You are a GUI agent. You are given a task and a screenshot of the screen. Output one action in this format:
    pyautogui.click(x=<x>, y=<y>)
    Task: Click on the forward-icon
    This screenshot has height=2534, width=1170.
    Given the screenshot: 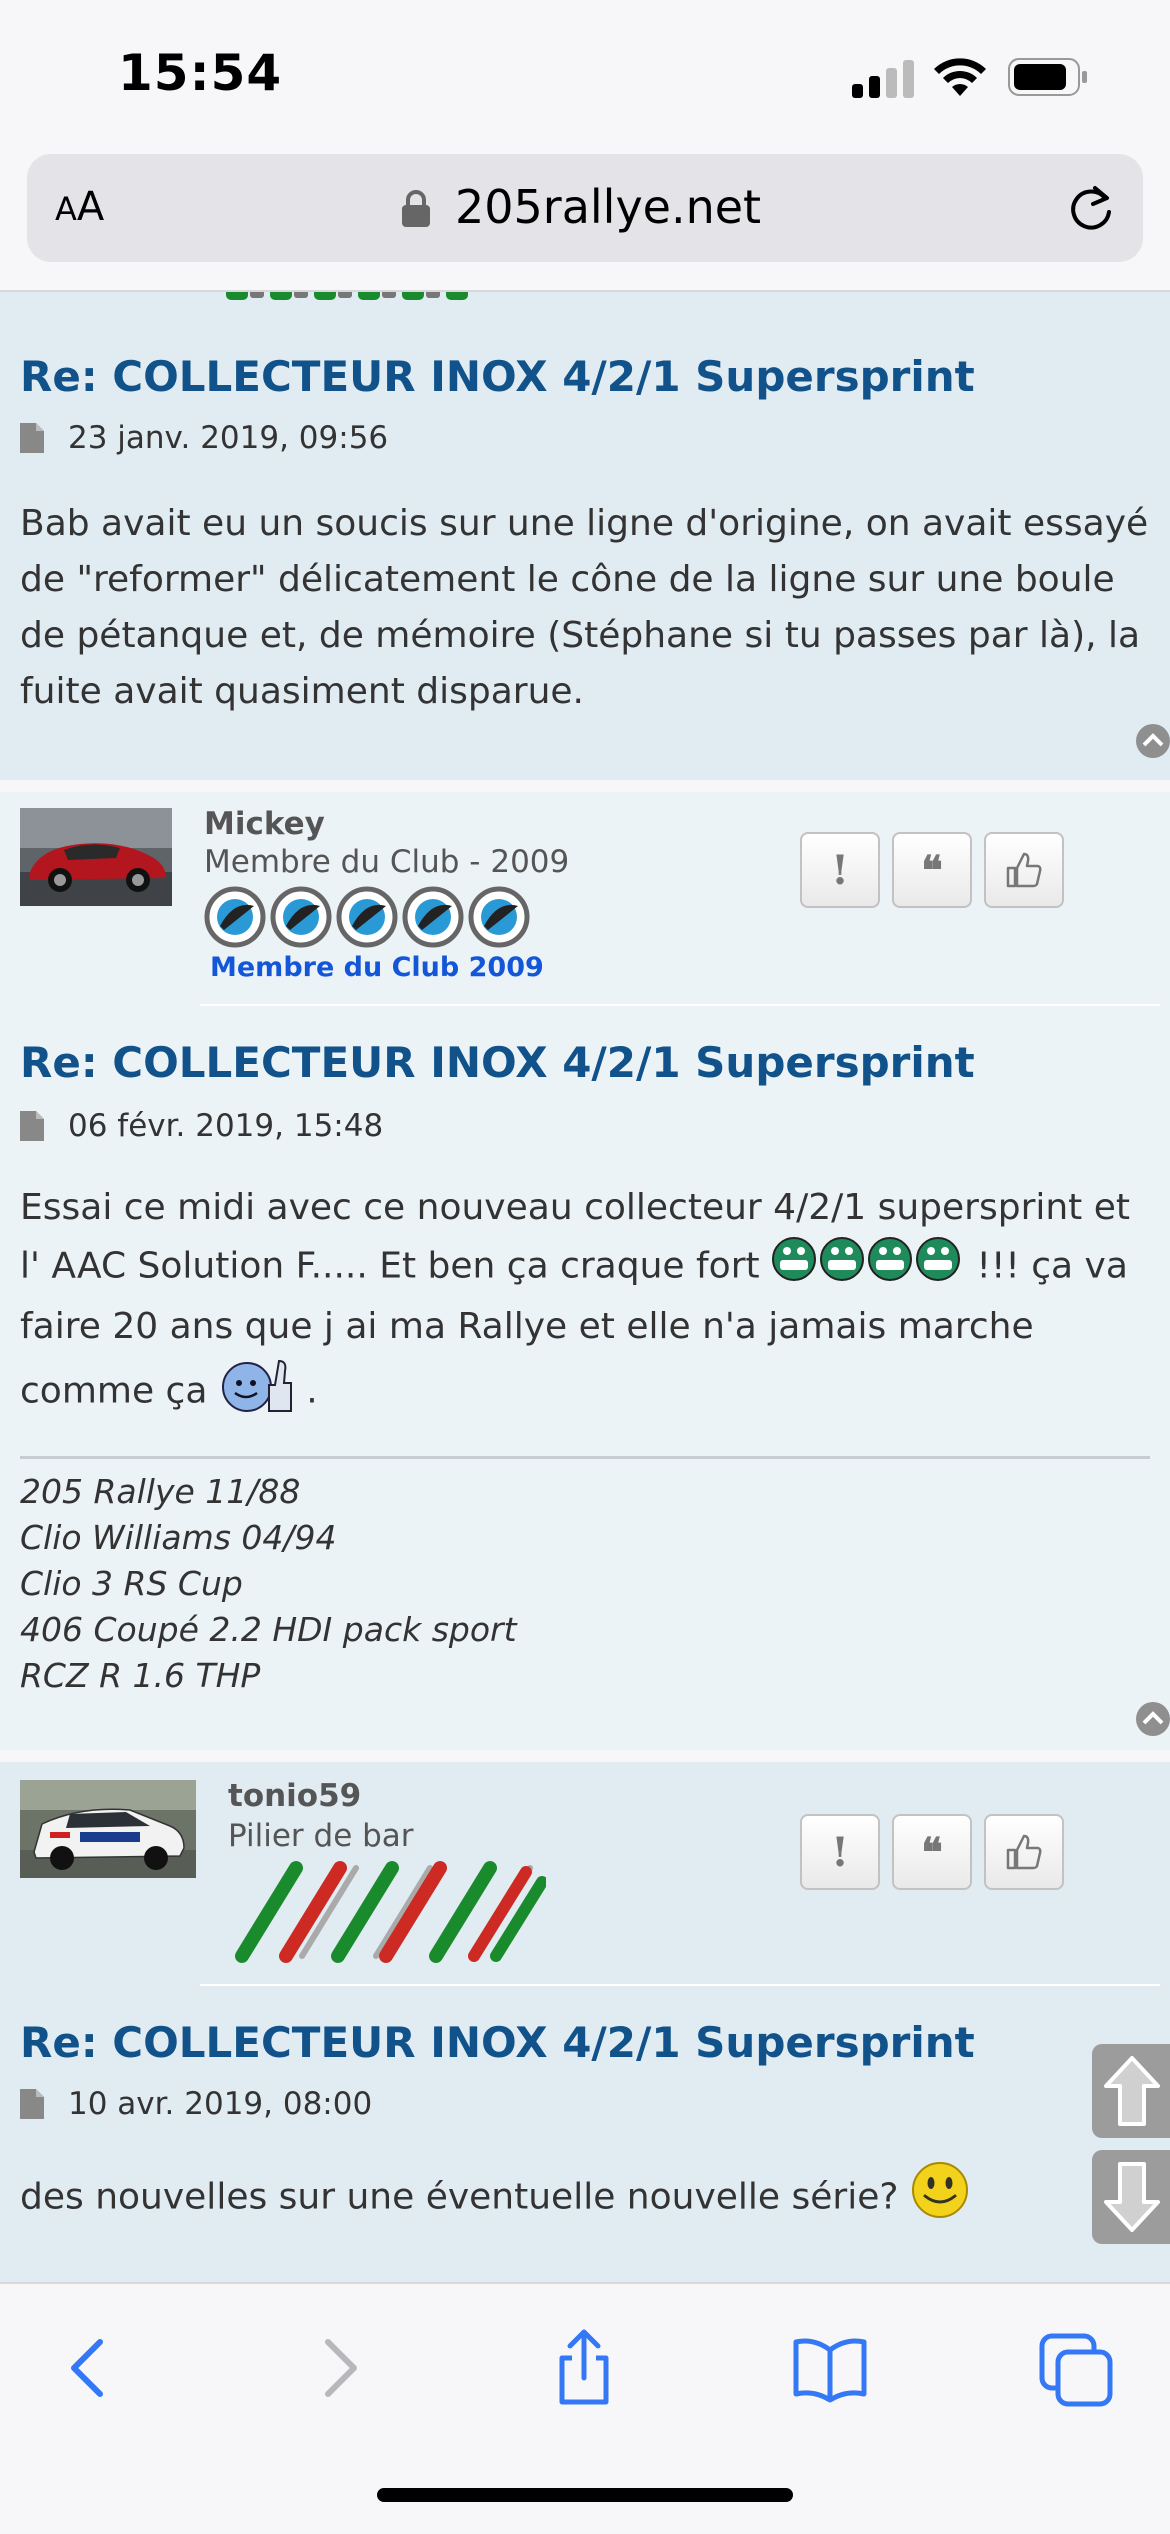 What is the action you would take?
    pyautogui.click(x=340, y=2368)
    